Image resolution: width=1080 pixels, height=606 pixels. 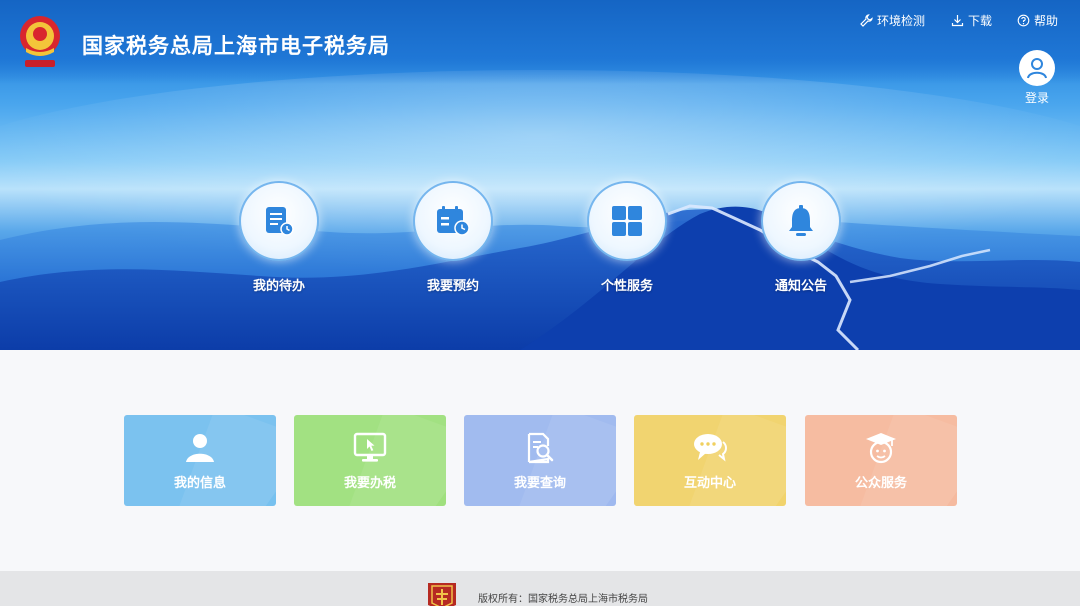 I want to click on service-card-label: 互动中心, so click(x=709, y=483).